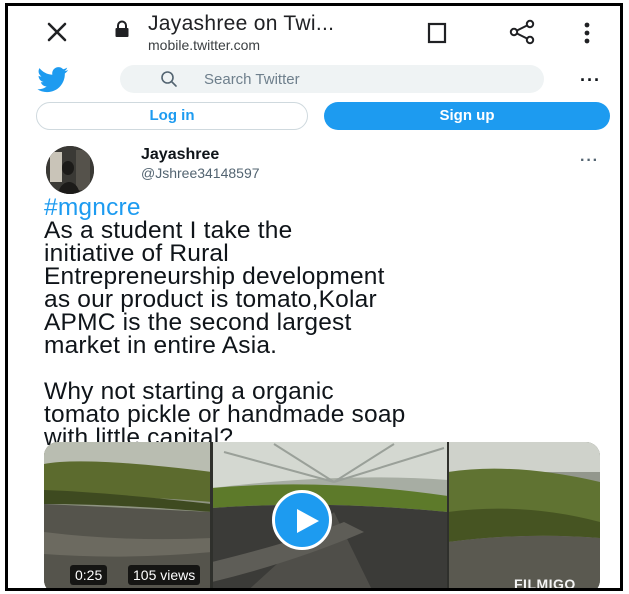 Image resolution: width=629 pixels, height=594 pixels. Describe the element at coordinates (308, 521) in the screenshot. I see `play-icon` at that location.